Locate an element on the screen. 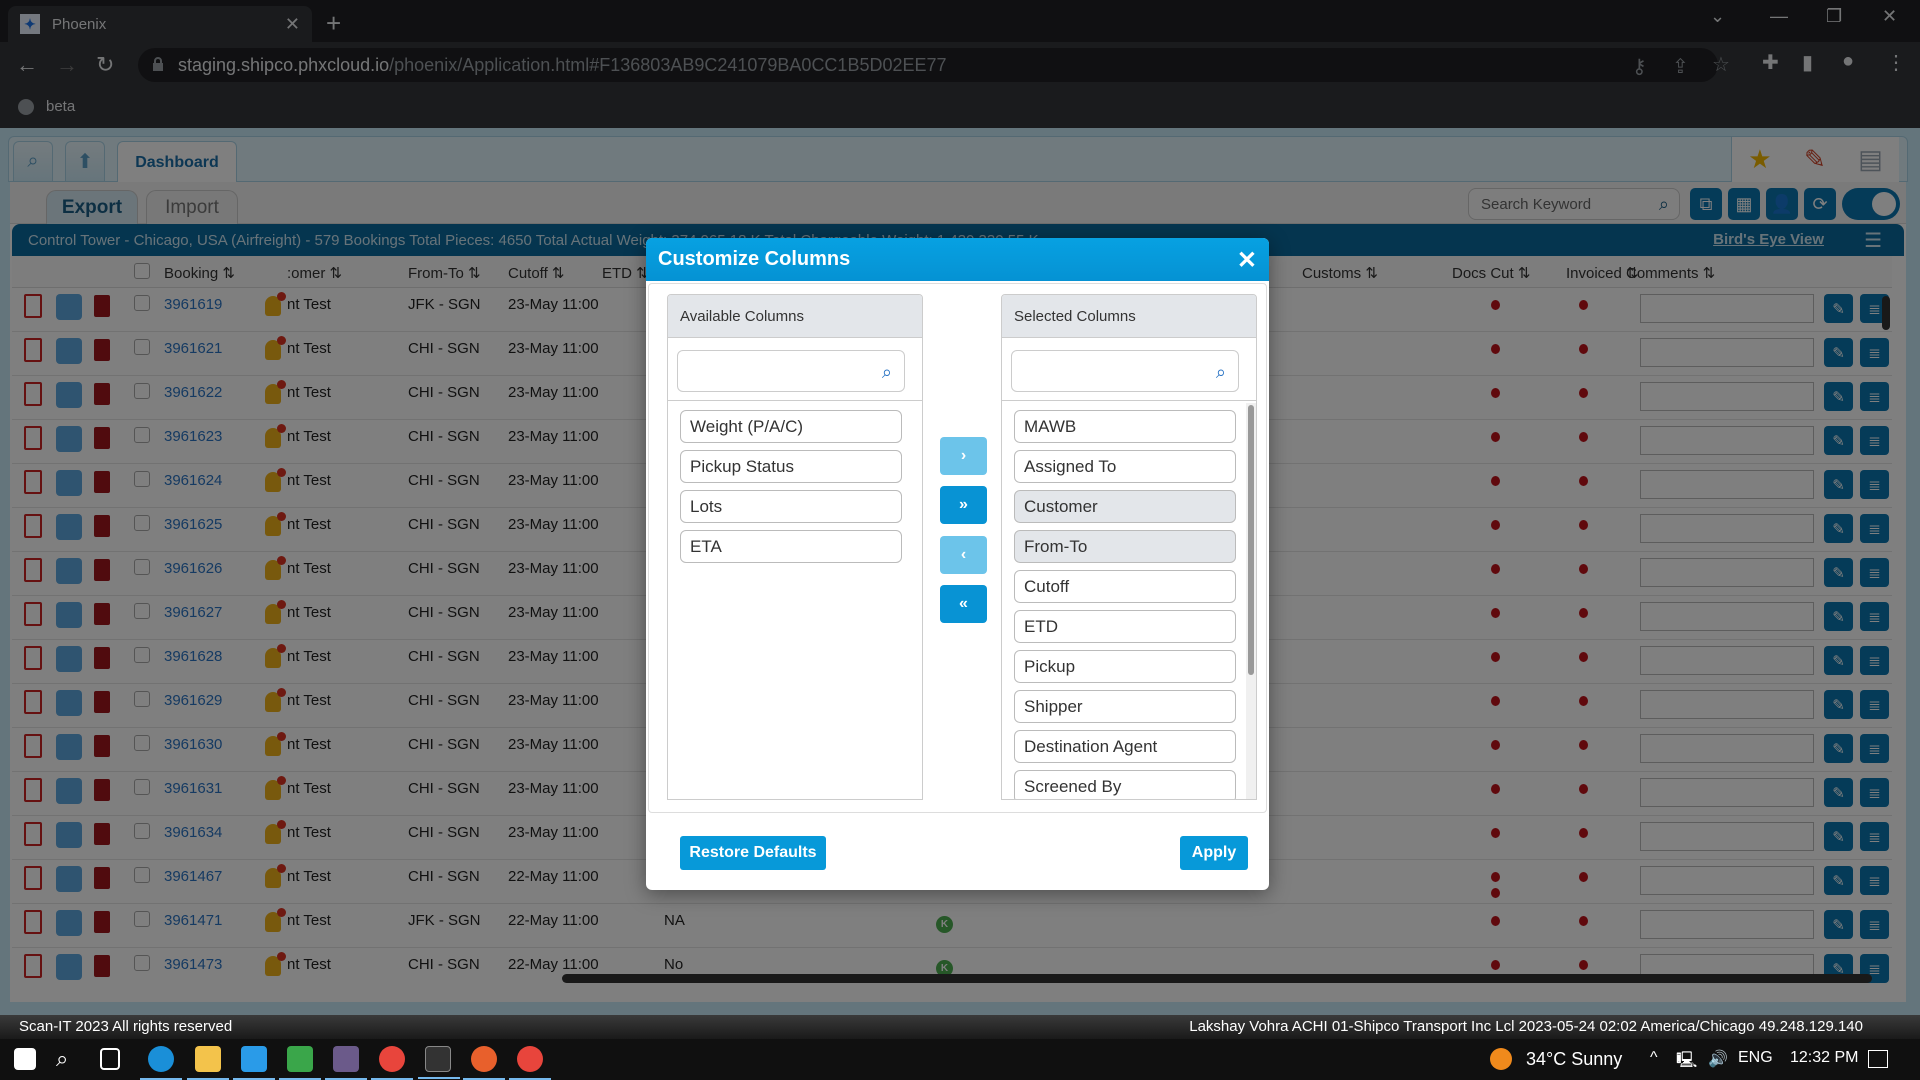 Image resolution: width=1920 pixels, height=1080 pixels. reload-button: ↻ is located at coordinates (105, 65).